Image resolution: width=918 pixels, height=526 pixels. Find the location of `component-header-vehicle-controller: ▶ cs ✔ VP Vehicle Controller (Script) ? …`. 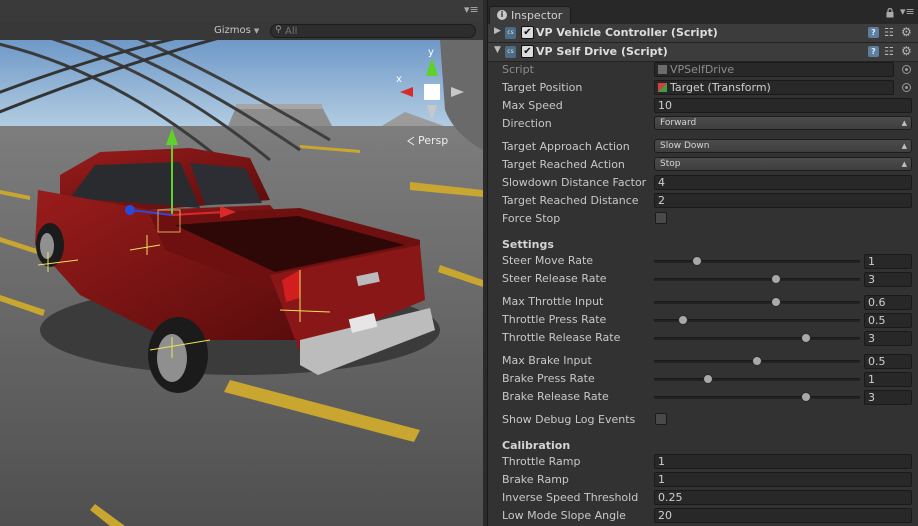

component-header-vehicle-controller: ▶ cs ✔ VP Vehicle Controller (Script) ? … is located at coordinates (703, 33).